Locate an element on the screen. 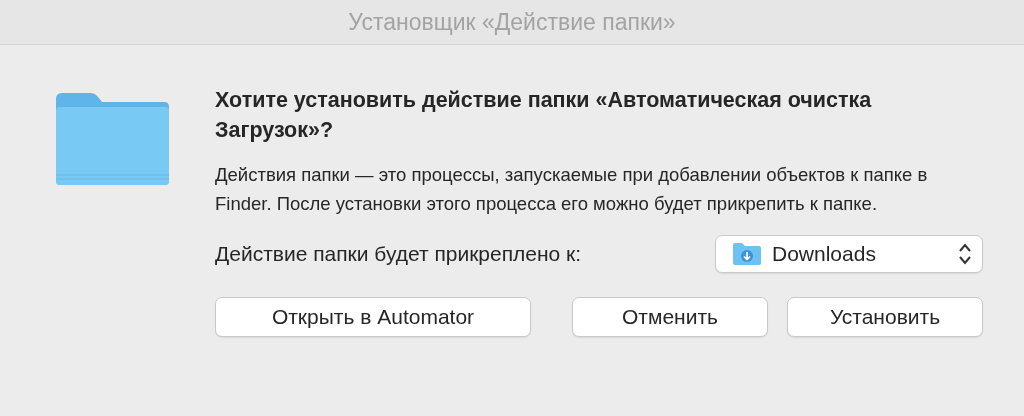 The image size is (1024, 416). window-title: Установщик «Действие папки» is located at coordinates (512, 22).